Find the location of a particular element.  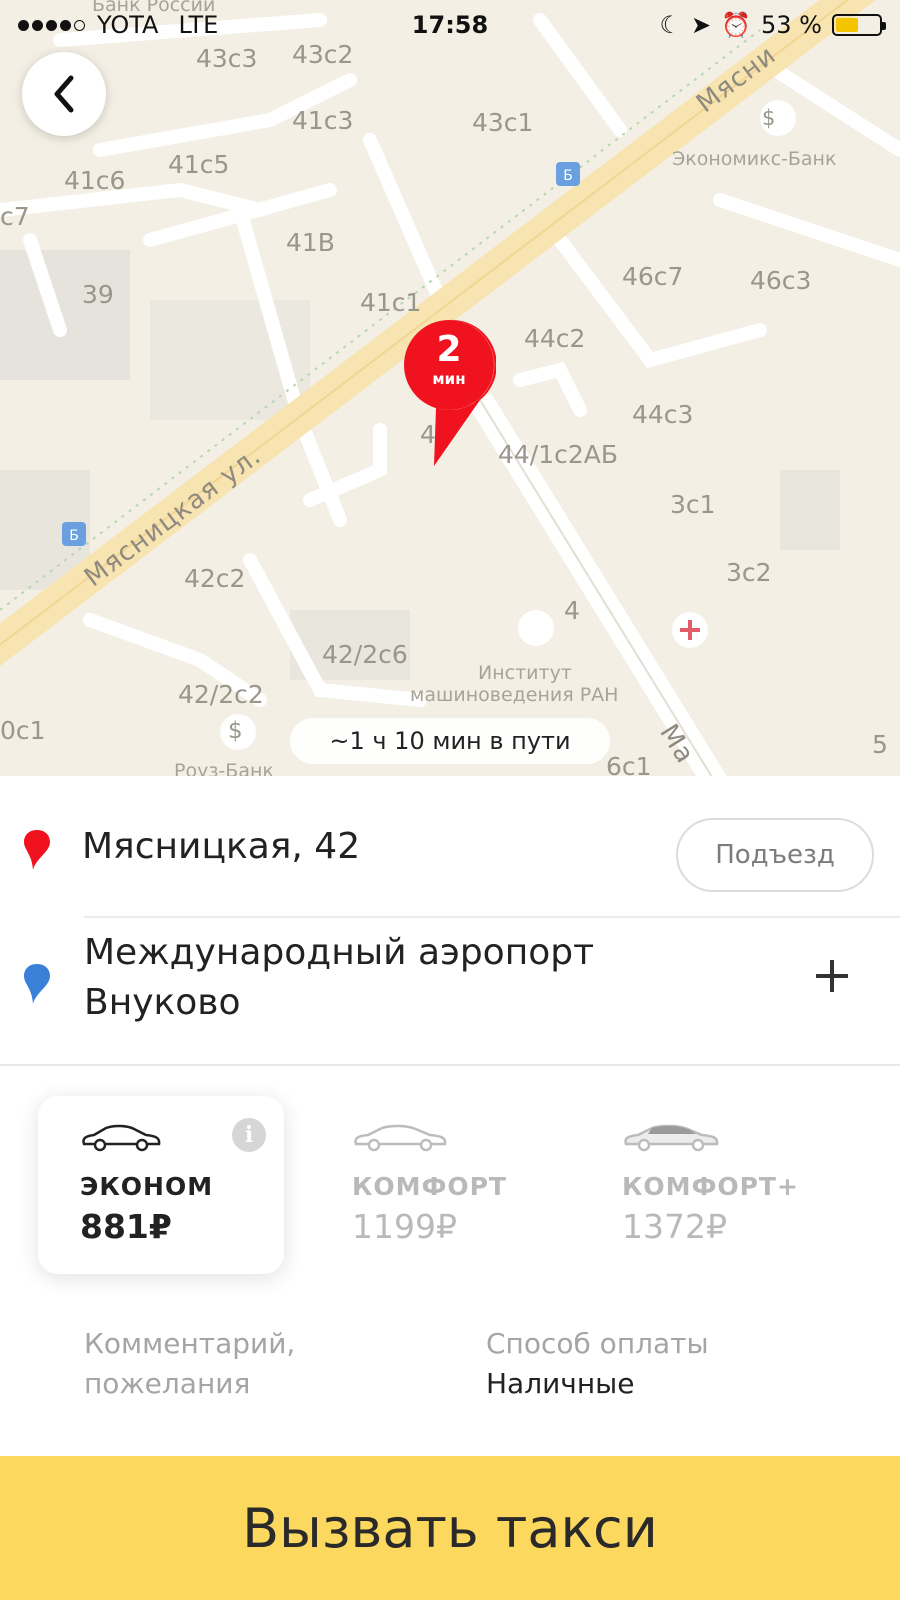

map-building-label: 3с1 is located at coordinates (693, 504).